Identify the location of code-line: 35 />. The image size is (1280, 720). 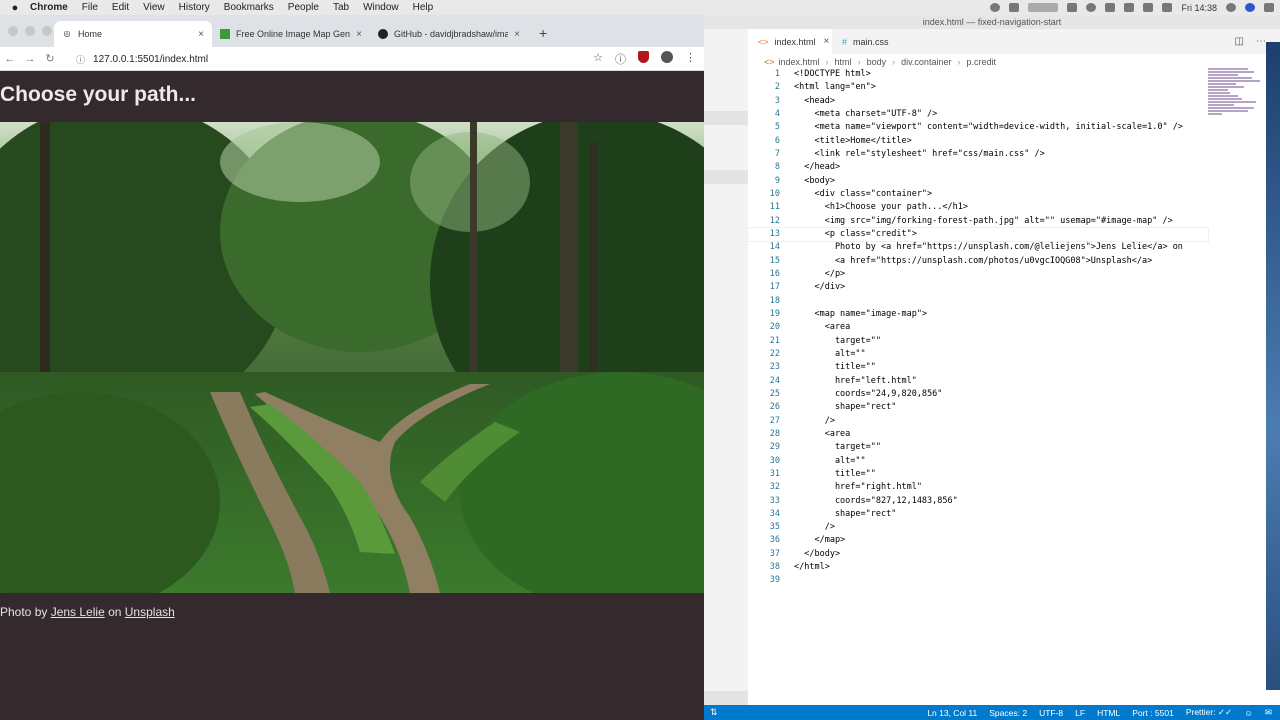
(978, 527).